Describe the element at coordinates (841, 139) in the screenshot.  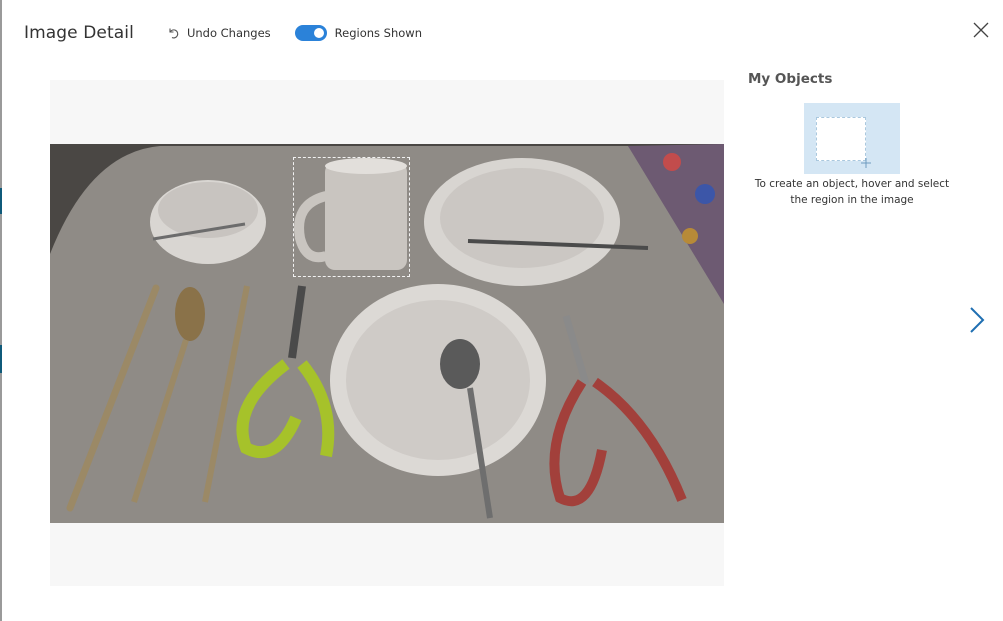
I see `region-placeholder` at that location.